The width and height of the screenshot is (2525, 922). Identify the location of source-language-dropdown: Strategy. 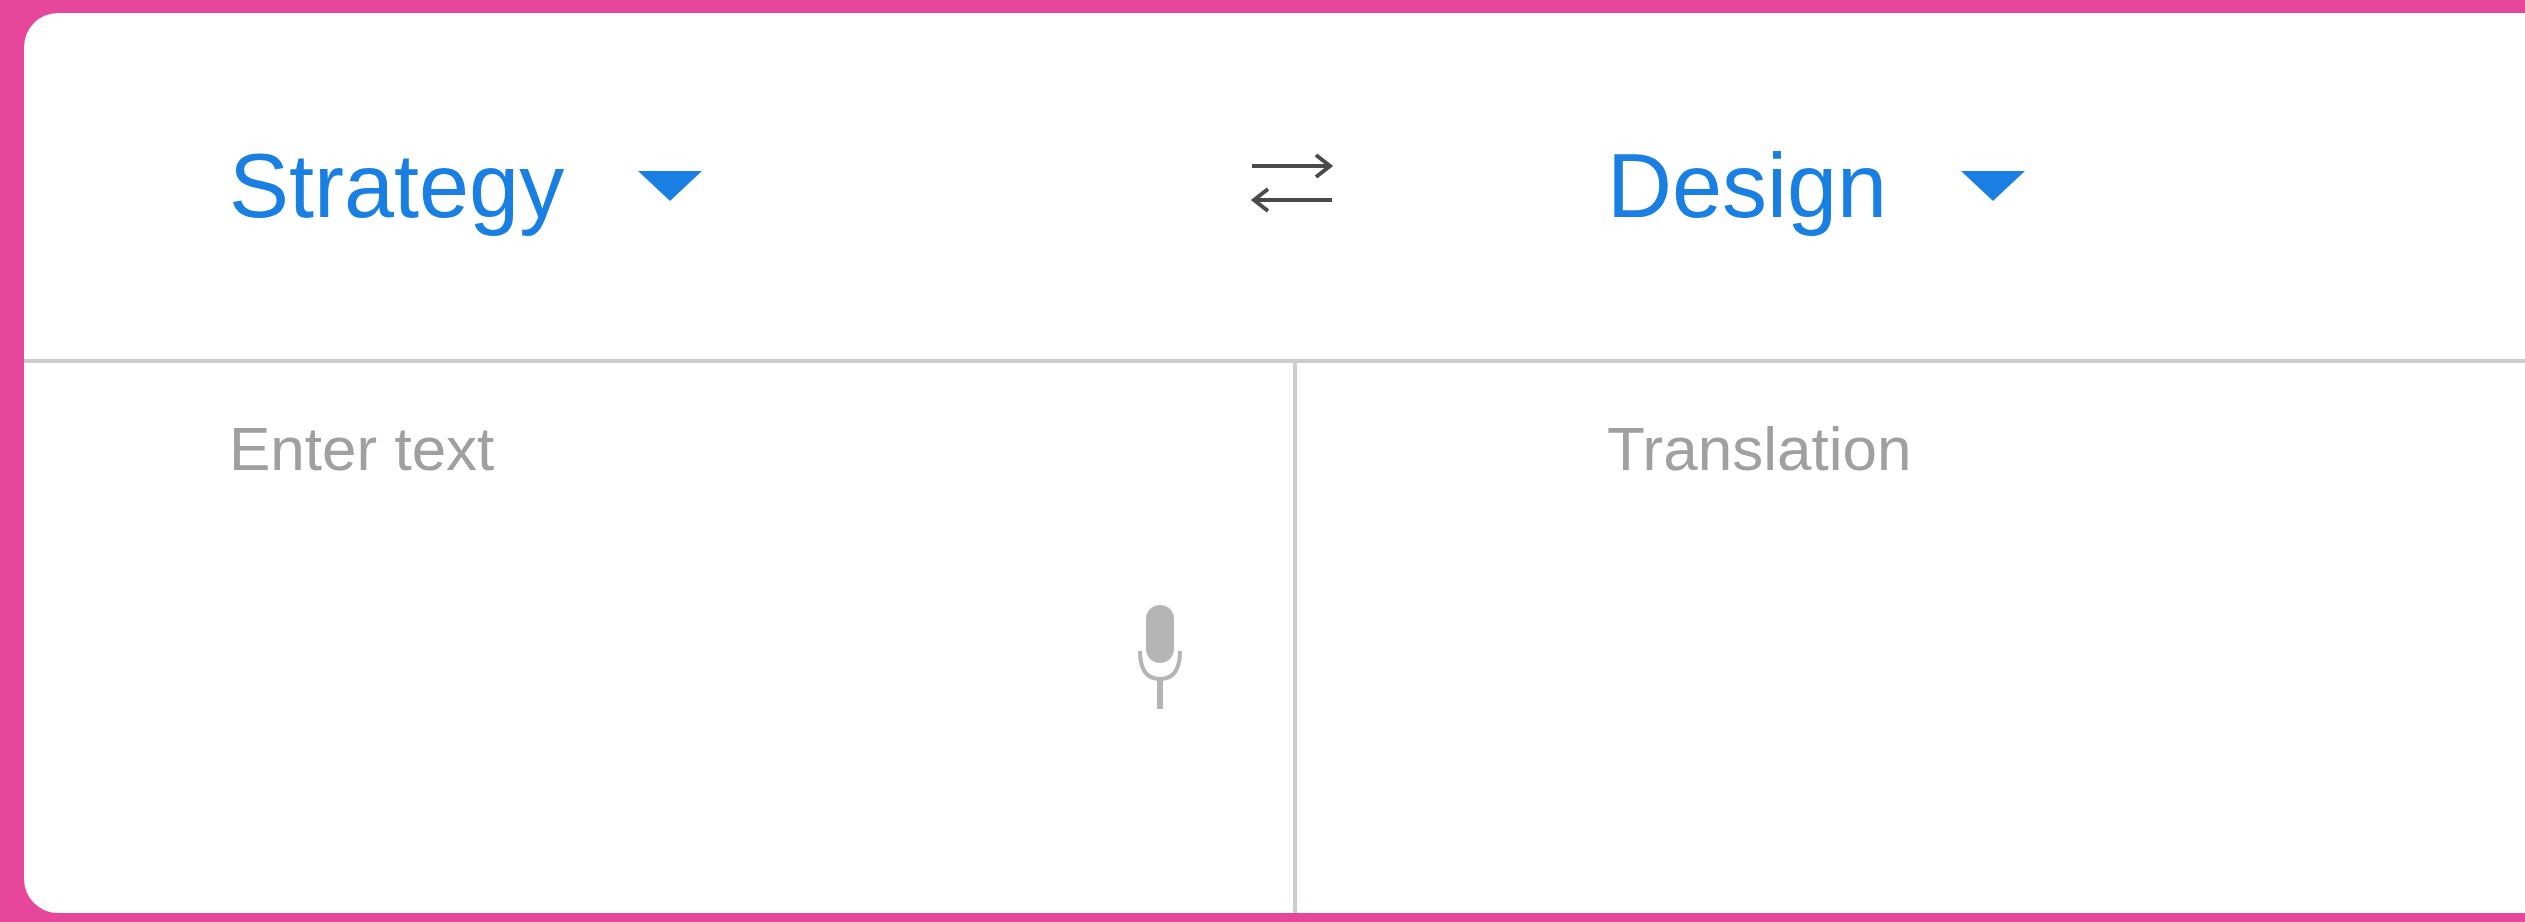
(466, 186).